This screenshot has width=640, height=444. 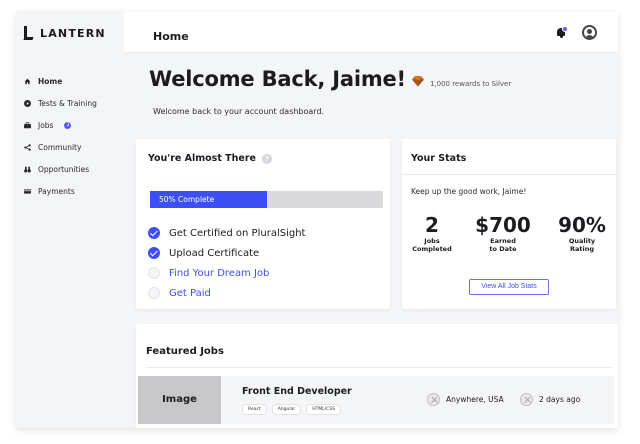 What do you see at coordinates (432, 241) in the screenshot?
I see `stat-label-line1: Jobs` at bounding box center [432, 241].